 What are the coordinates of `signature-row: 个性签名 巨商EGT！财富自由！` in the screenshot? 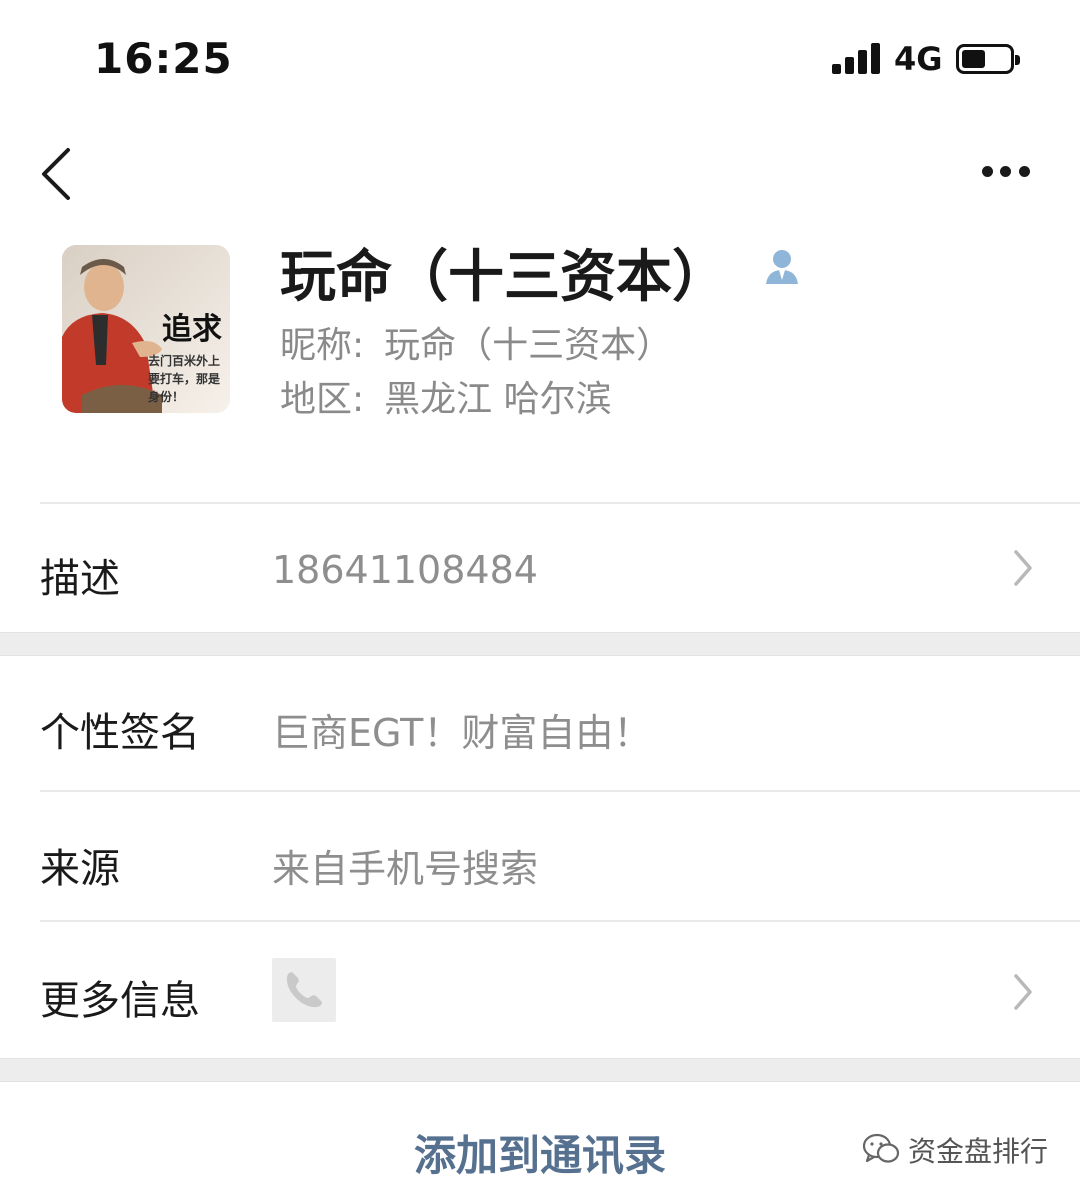 It's located at (540, 723).